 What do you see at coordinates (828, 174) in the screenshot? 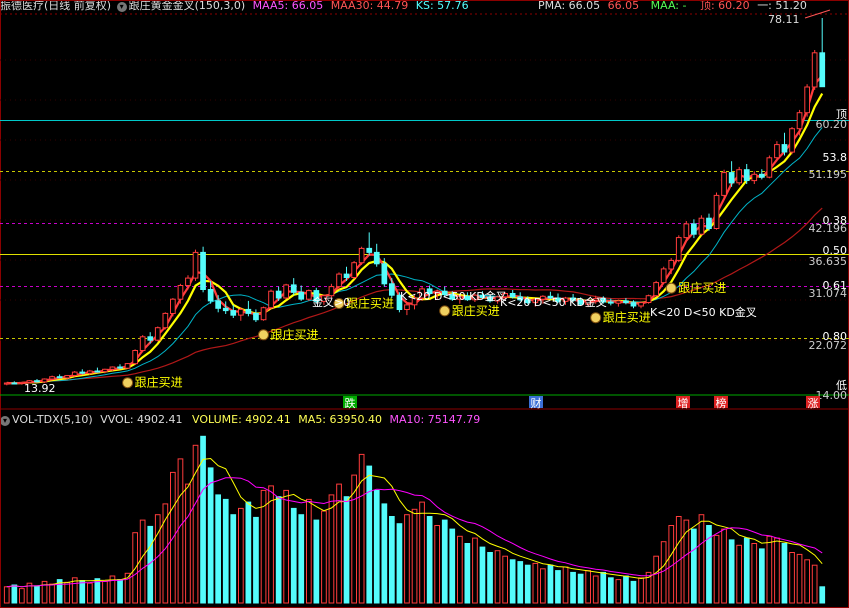
I see `right-axis-label: 51.195` at bounding box center [828, 174].